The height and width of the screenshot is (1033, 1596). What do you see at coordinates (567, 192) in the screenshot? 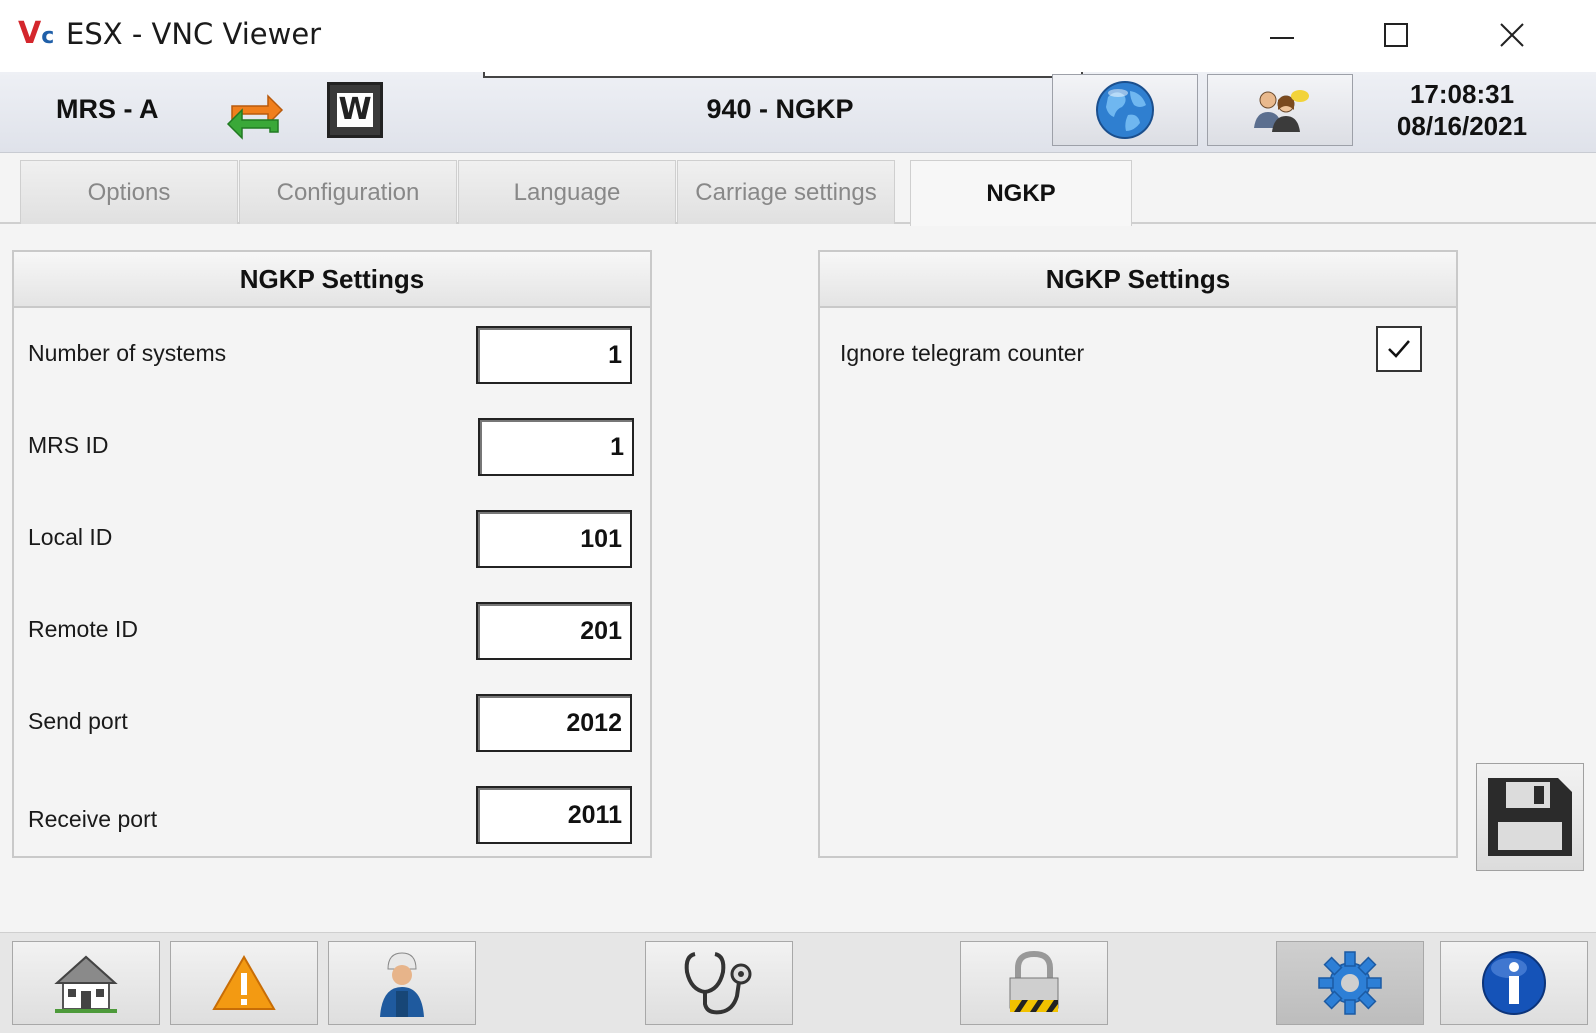
I see `tab-language: Language` at bounding box center [567, 192].